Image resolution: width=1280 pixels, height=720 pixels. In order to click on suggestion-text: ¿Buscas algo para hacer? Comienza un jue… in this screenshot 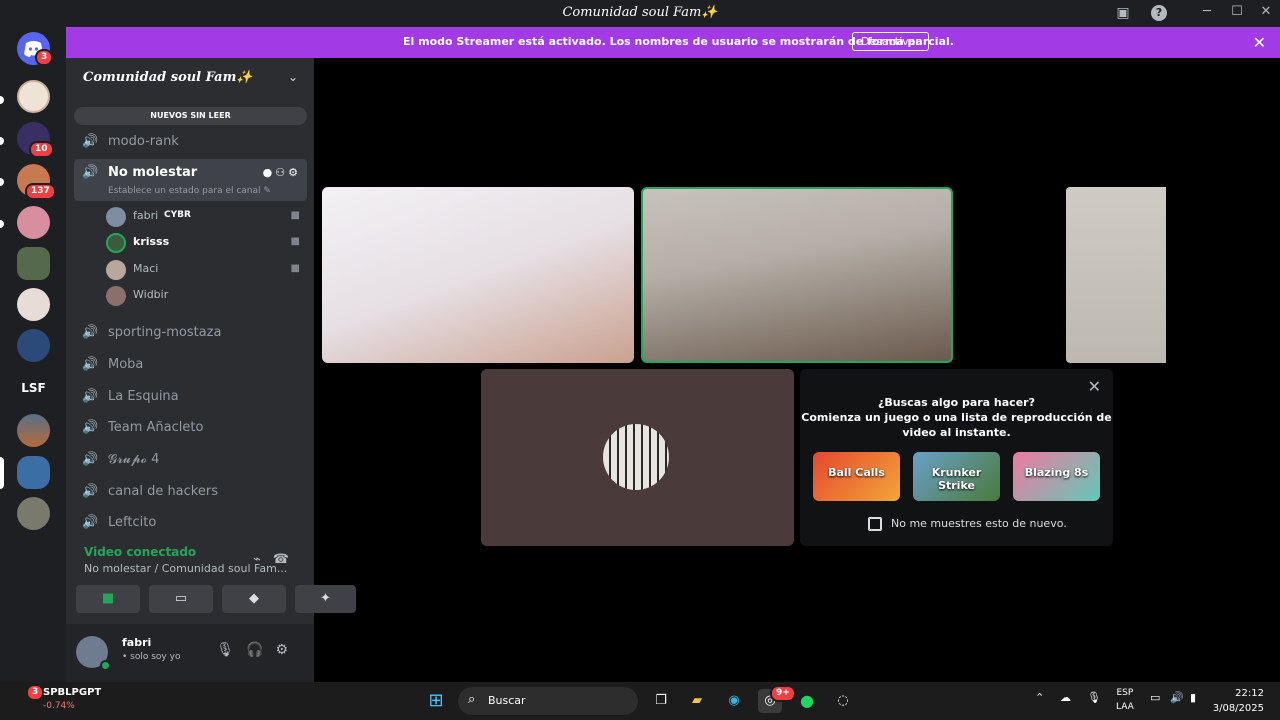, I will do `click(956, 417)`.